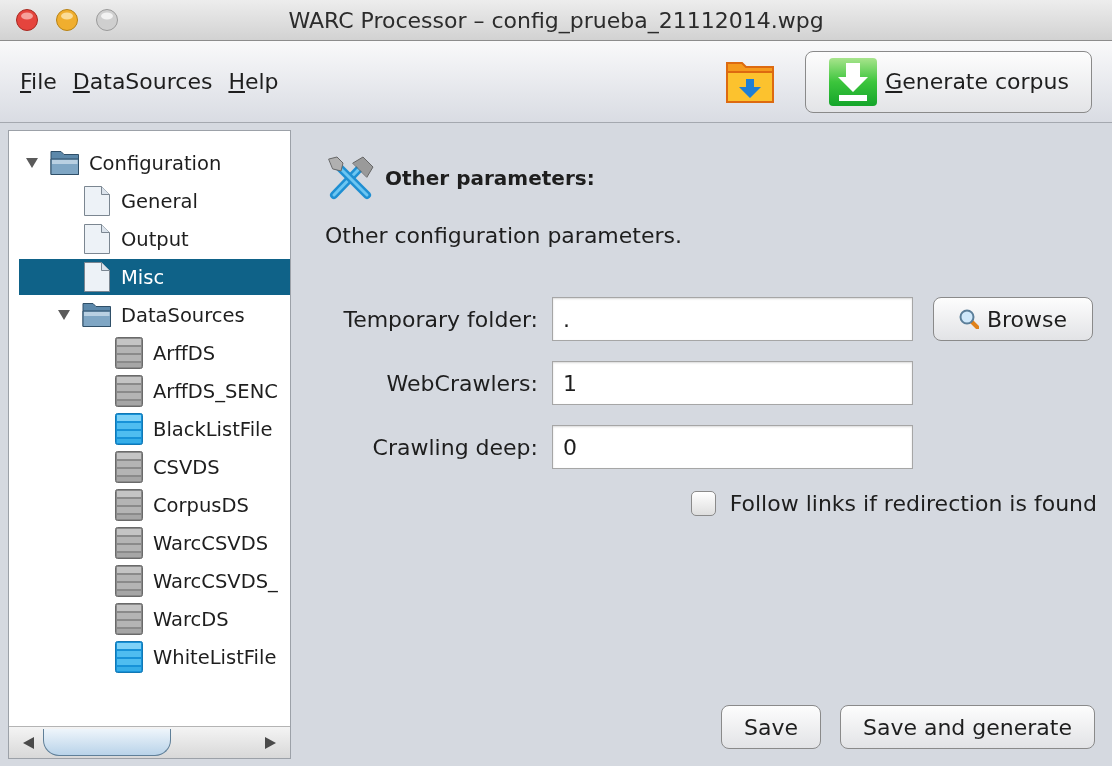  What do you see at coordinates (142, 81) in the screenshot?
I see `menu-item: DataSources` at bounding box center [142, 81].